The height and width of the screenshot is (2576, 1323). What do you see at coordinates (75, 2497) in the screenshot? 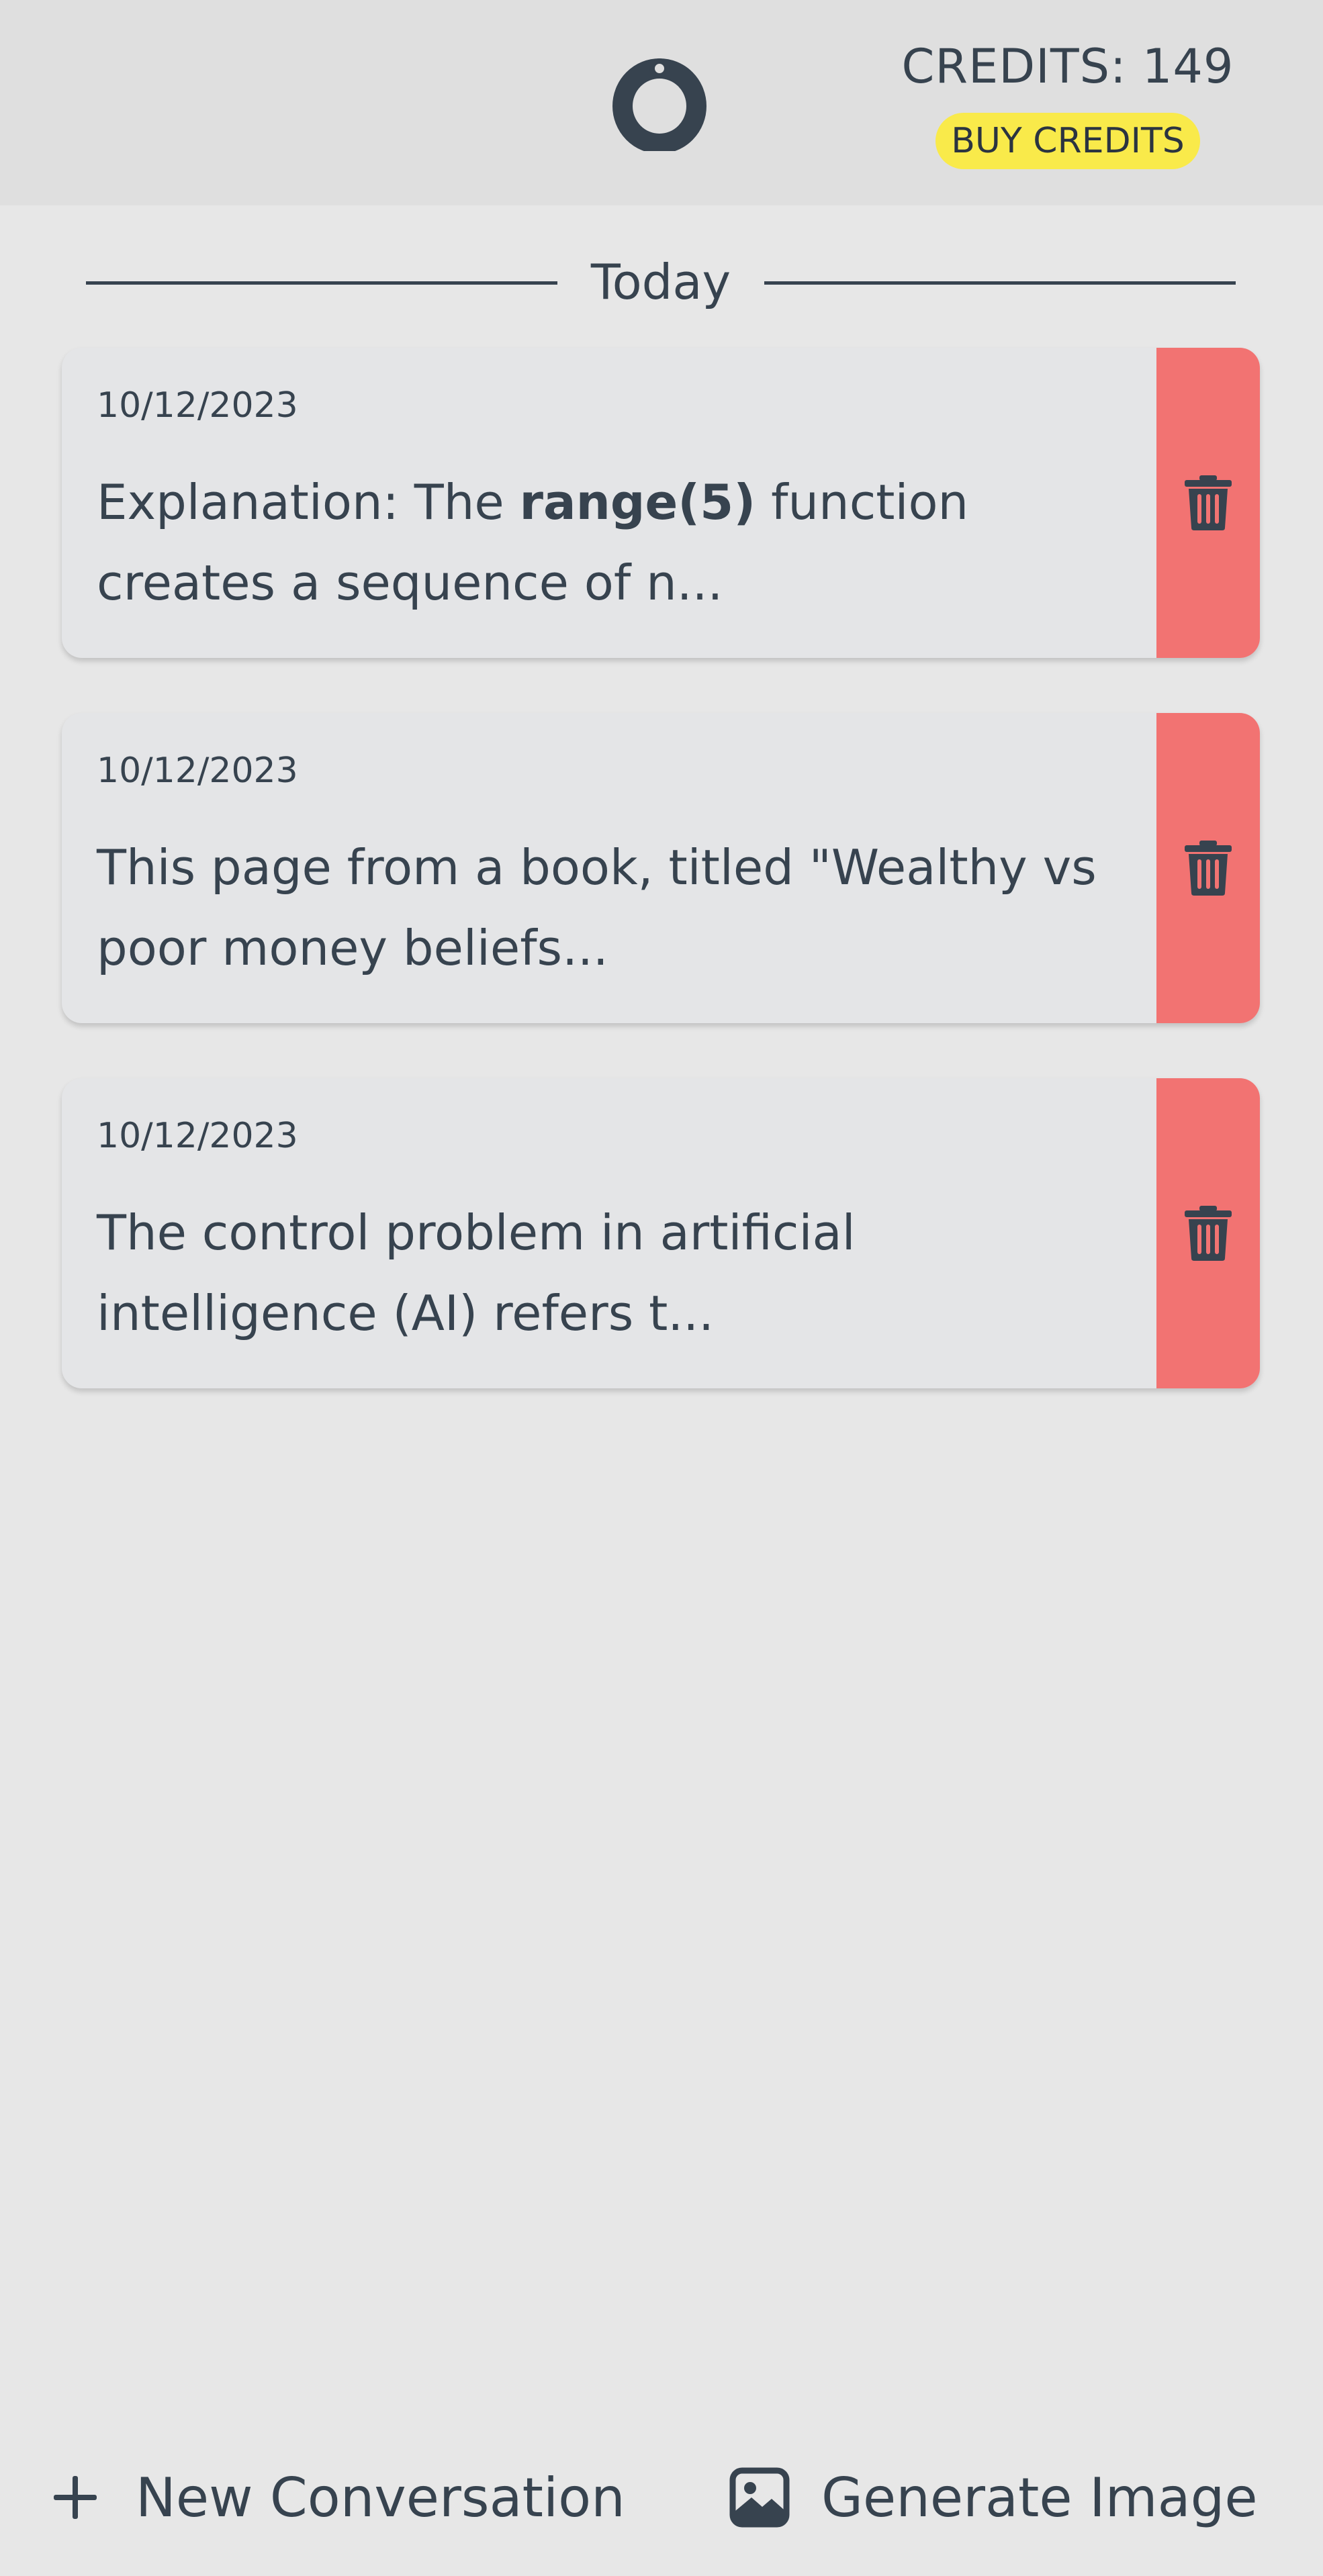
I see `plus-icon` at bounding box center [75, 2497].